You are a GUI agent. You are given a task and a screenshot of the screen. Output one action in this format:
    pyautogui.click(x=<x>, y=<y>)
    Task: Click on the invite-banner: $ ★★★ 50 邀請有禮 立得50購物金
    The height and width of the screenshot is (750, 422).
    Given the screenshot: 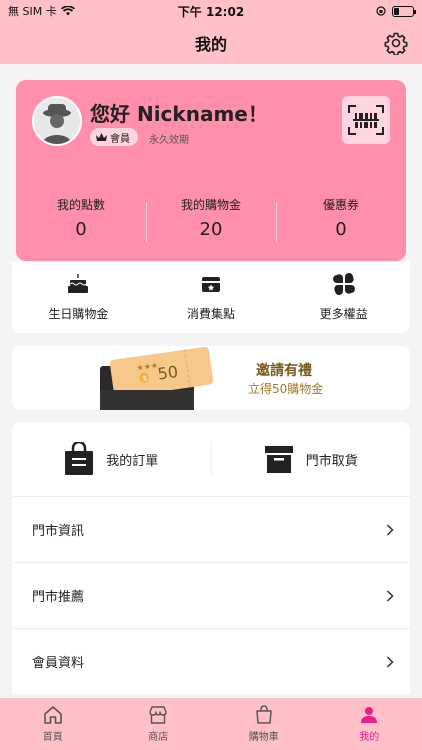 What is the action you would take?
    pyautogui.click(x=211, y=378)
    